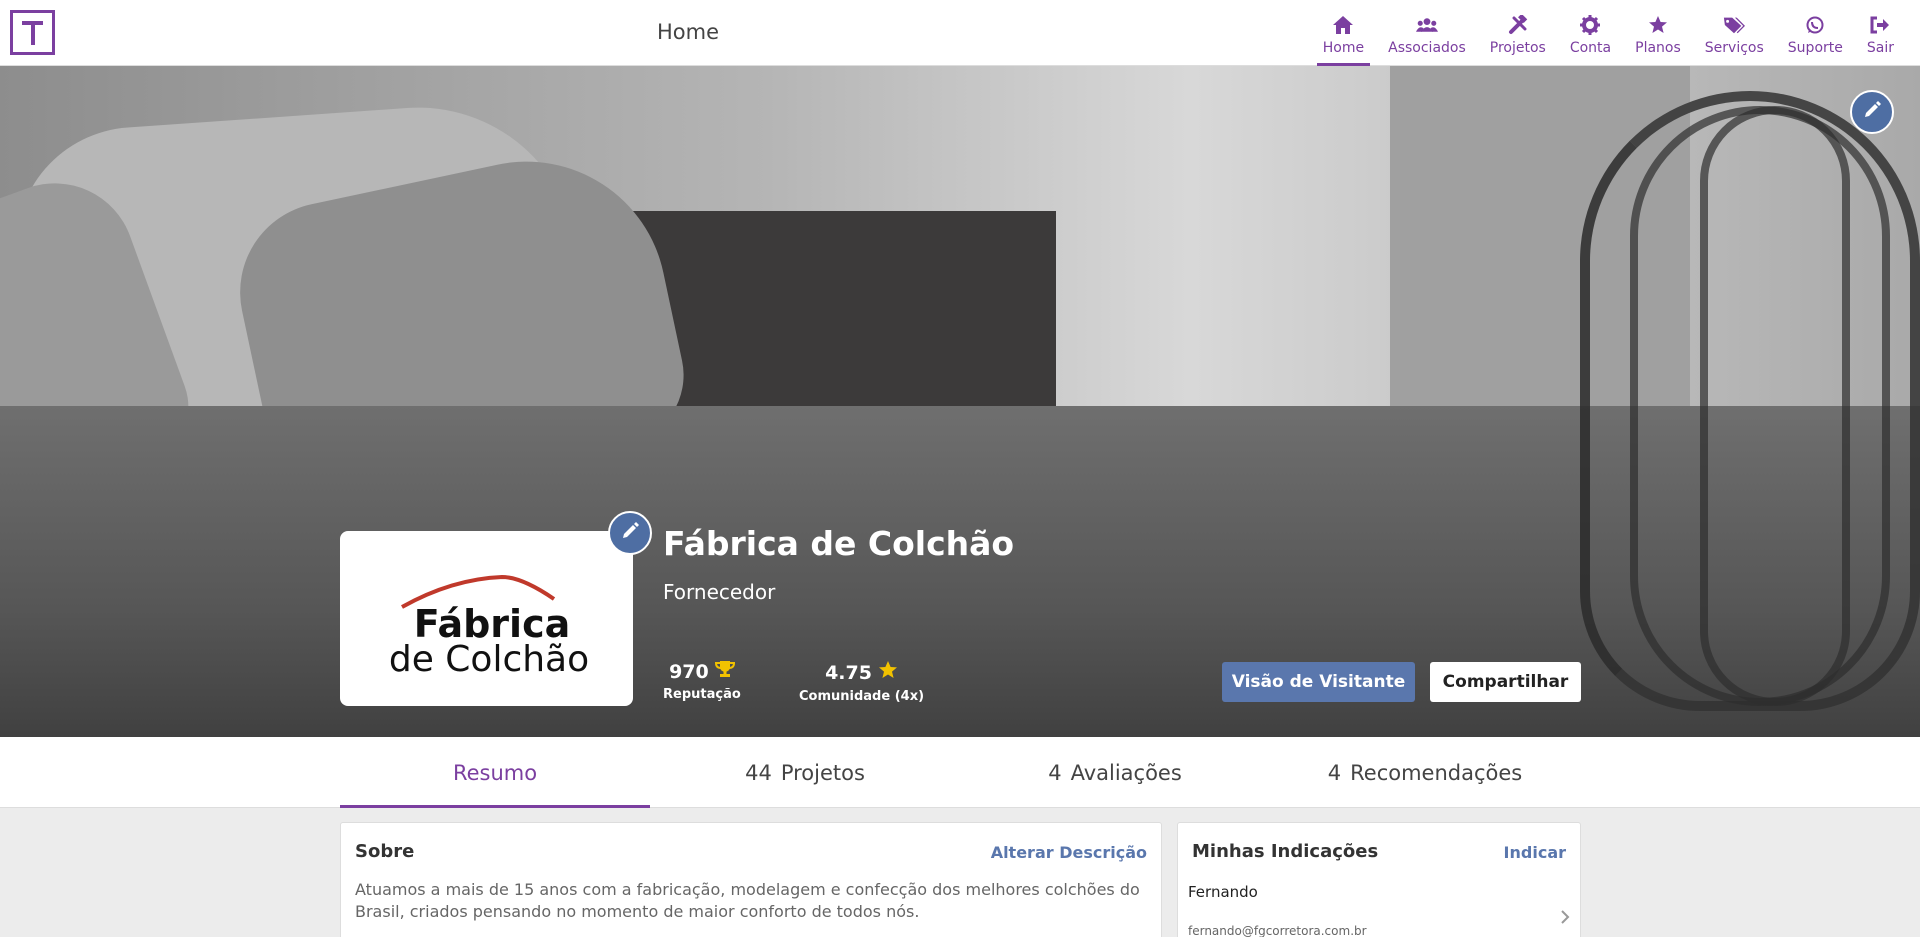 This screenshot has width=1920, height=937. I want to click on trophy-icon, so click(724, 671).